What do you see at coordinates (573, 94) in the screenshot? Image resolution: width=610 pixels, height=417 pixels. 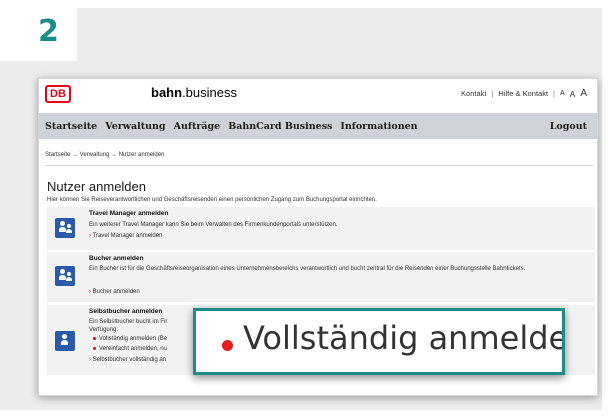 I see `font-size-medium: A` at bounding box center [573, 94].